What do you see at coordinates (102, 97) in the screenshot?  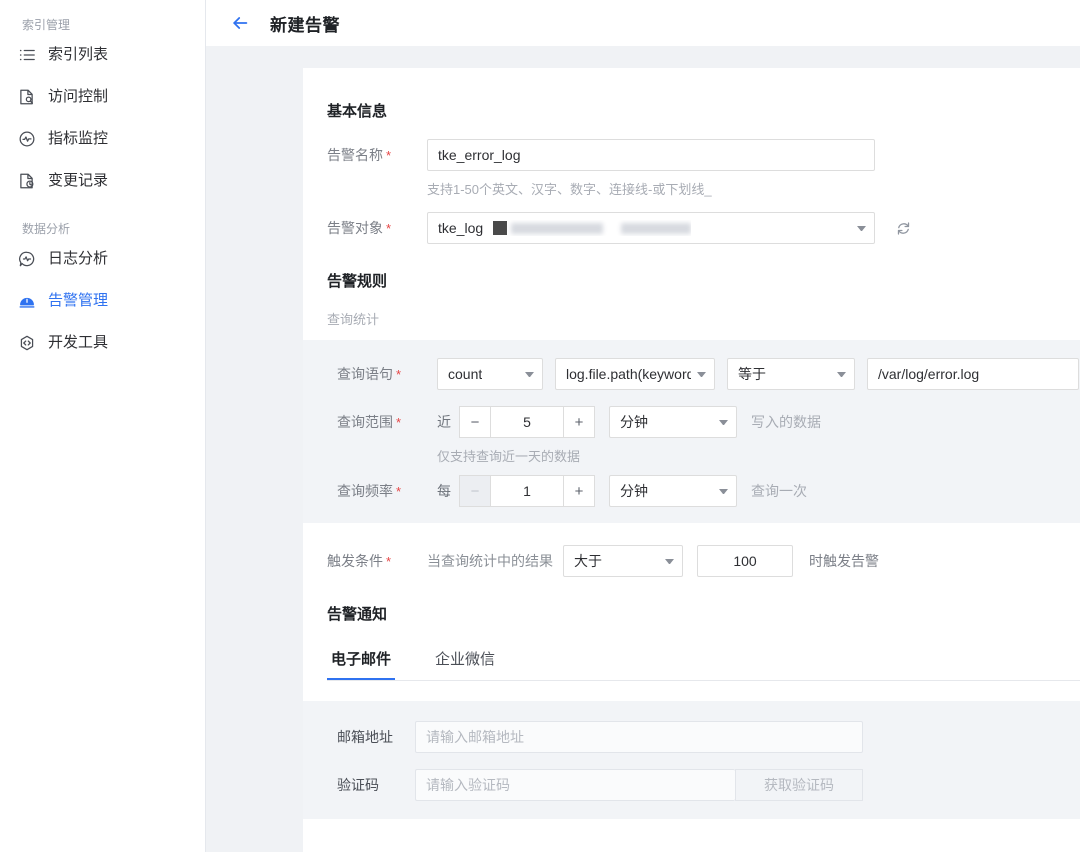 I see `sidebar-item-access-control: 访问控制` at bounding box center [102, 97].